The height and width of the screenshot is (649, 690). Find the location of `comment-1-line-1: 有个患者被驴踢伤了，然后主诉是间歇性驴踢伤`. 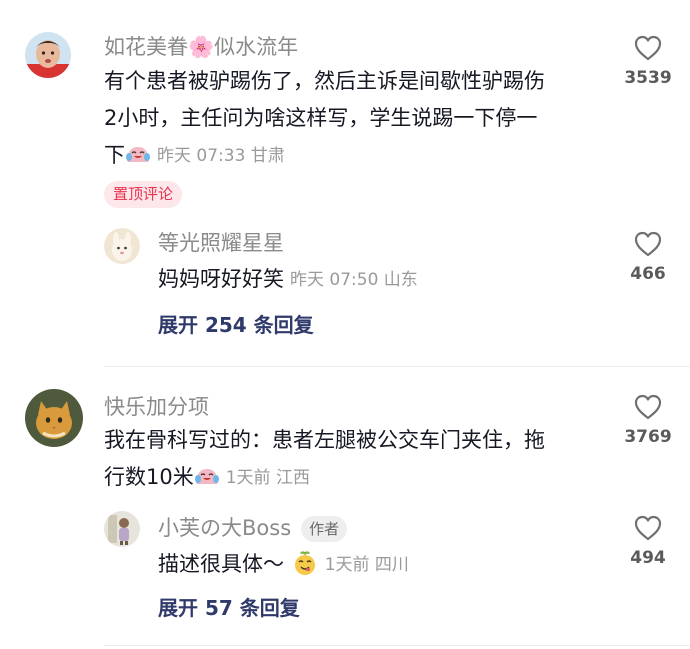

comment-1-line-1: 有个患者被驴踢伤了，然后主诉是间歇性驴踢伤 is located at coordinates (324, 81).